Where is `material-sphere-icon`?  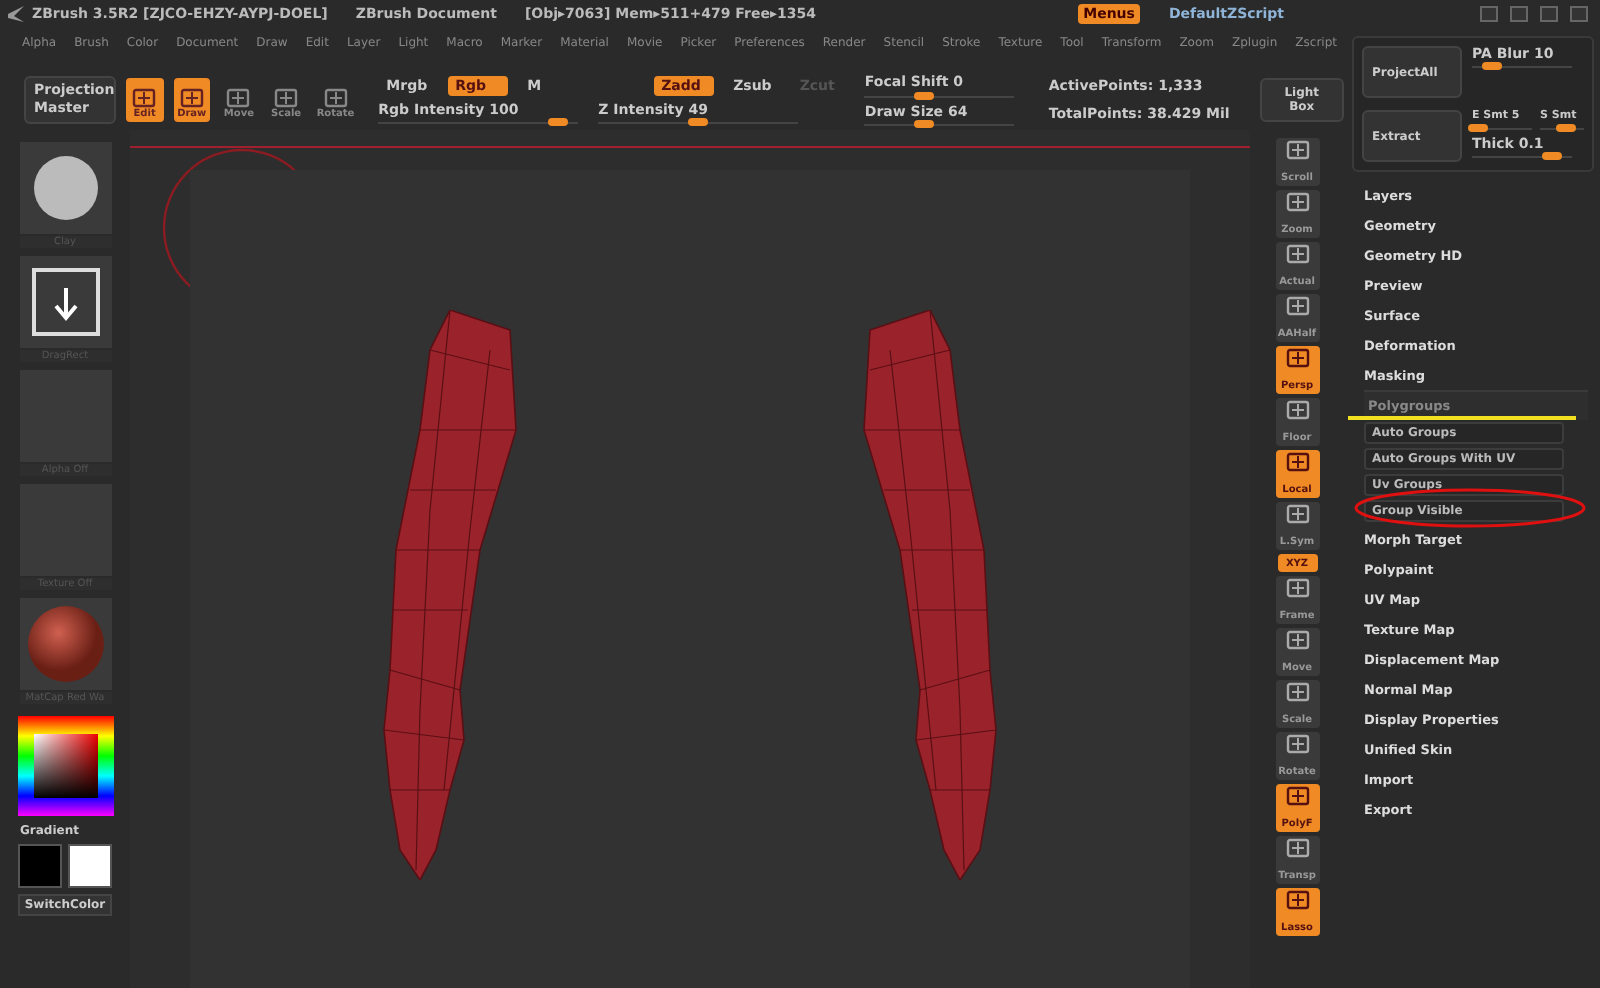 material-sphere-icon is located at coordinates (65, 644).